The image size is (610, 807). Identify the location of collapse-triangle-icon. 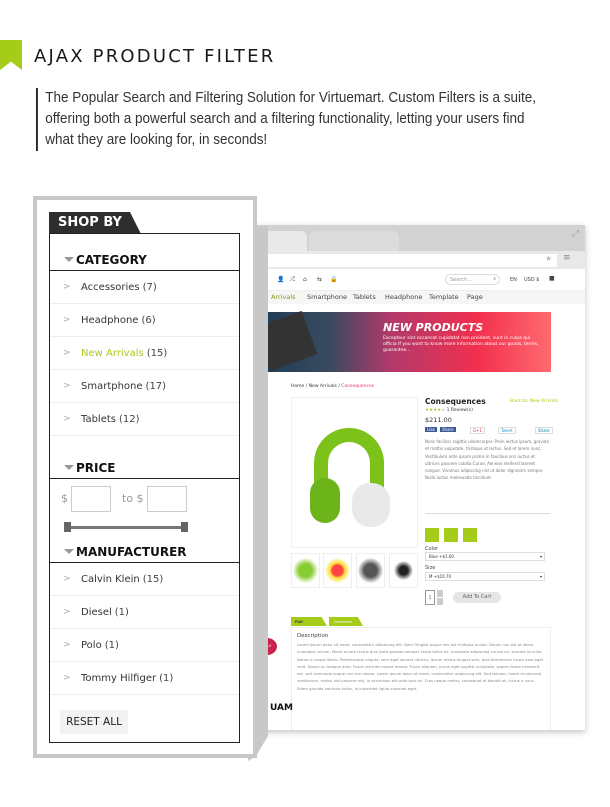
(69, 467).